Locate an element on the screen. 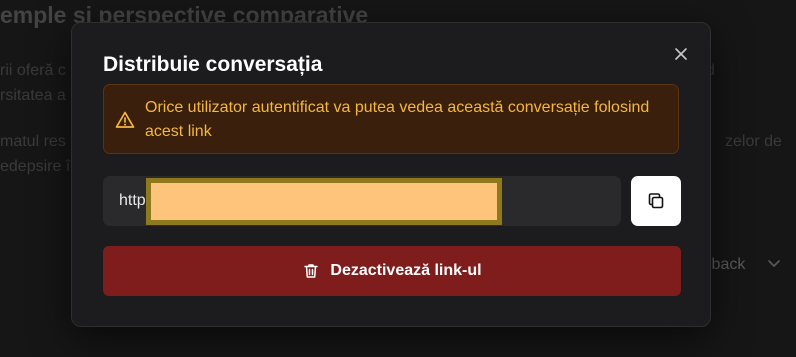  background-text-line: zelor de is located at coordinates (753, 141).